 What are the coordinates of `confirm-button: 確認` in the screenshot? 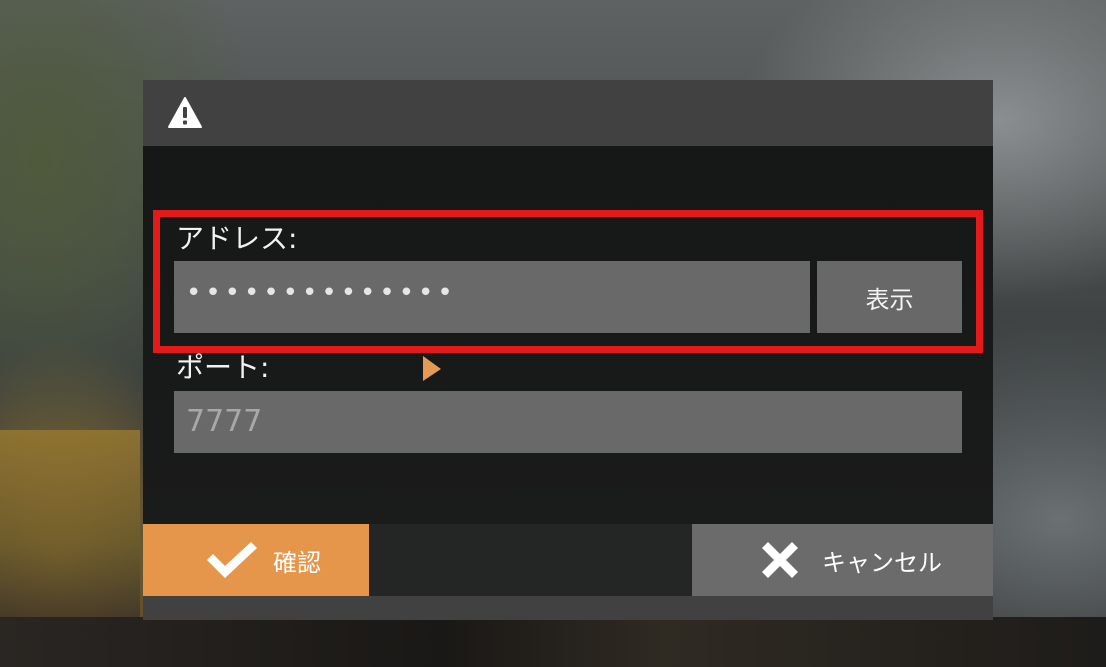 It's located at (256, 560).